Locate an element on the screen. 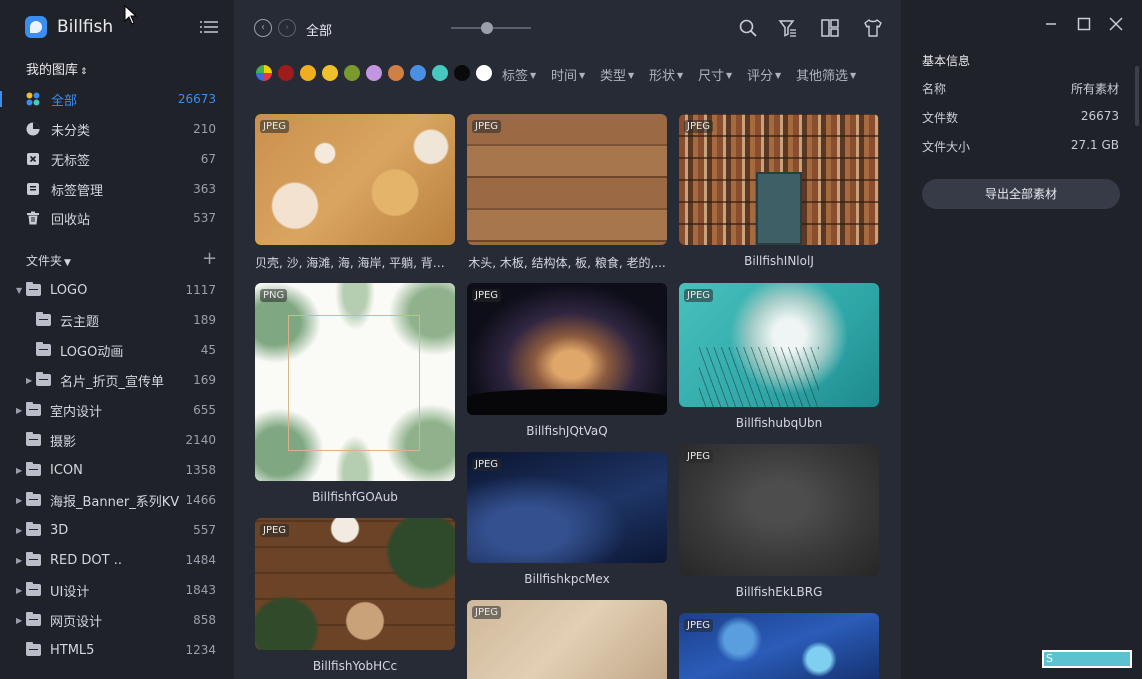  folder-label: 室内设计 is located at coordinates (76, 412).